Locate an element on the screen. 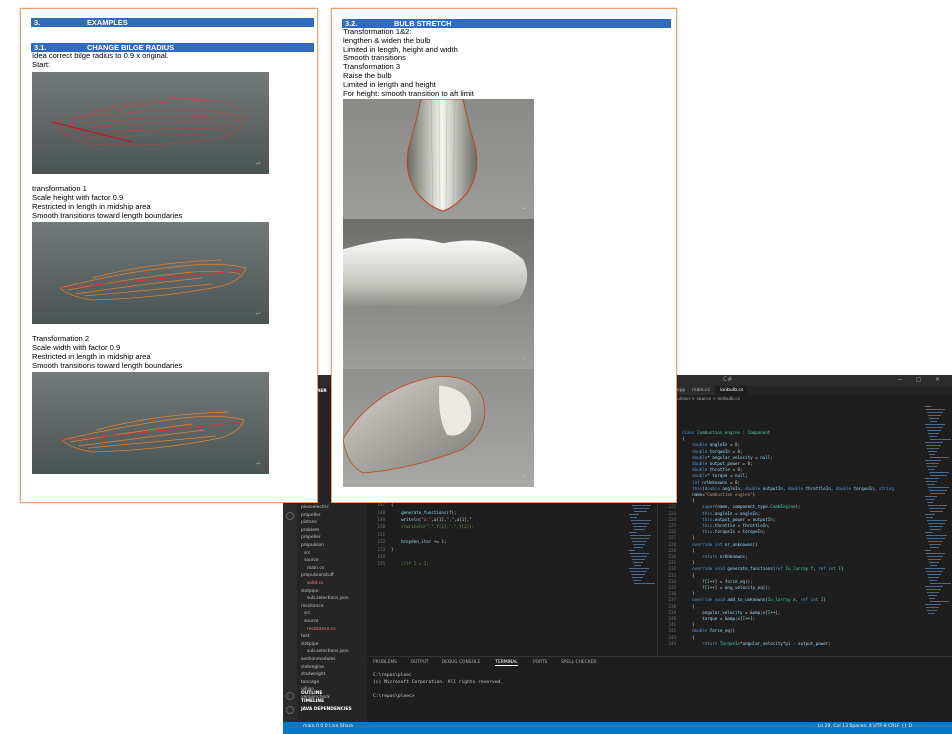 This screenshot has width=952, height=734. line-number: 244 is located at coordinates (672, 643).